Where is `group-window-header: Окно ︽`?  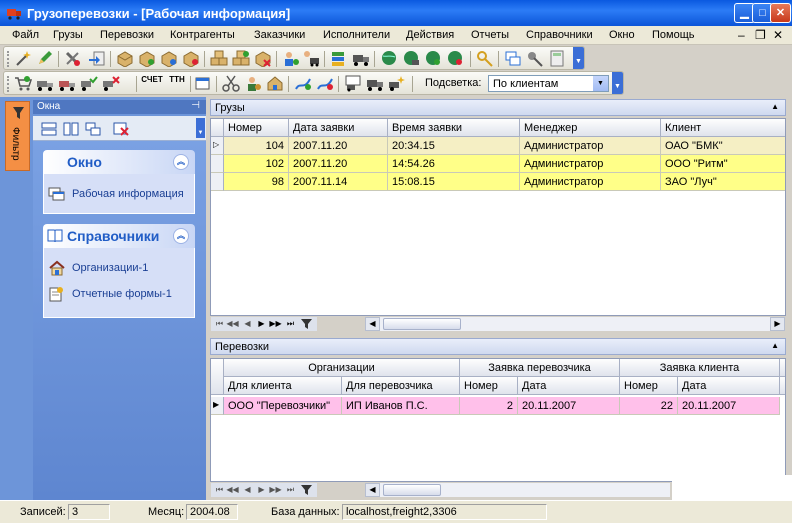
group-window-header: Окно ︽ is located at coordinates (119, 162).